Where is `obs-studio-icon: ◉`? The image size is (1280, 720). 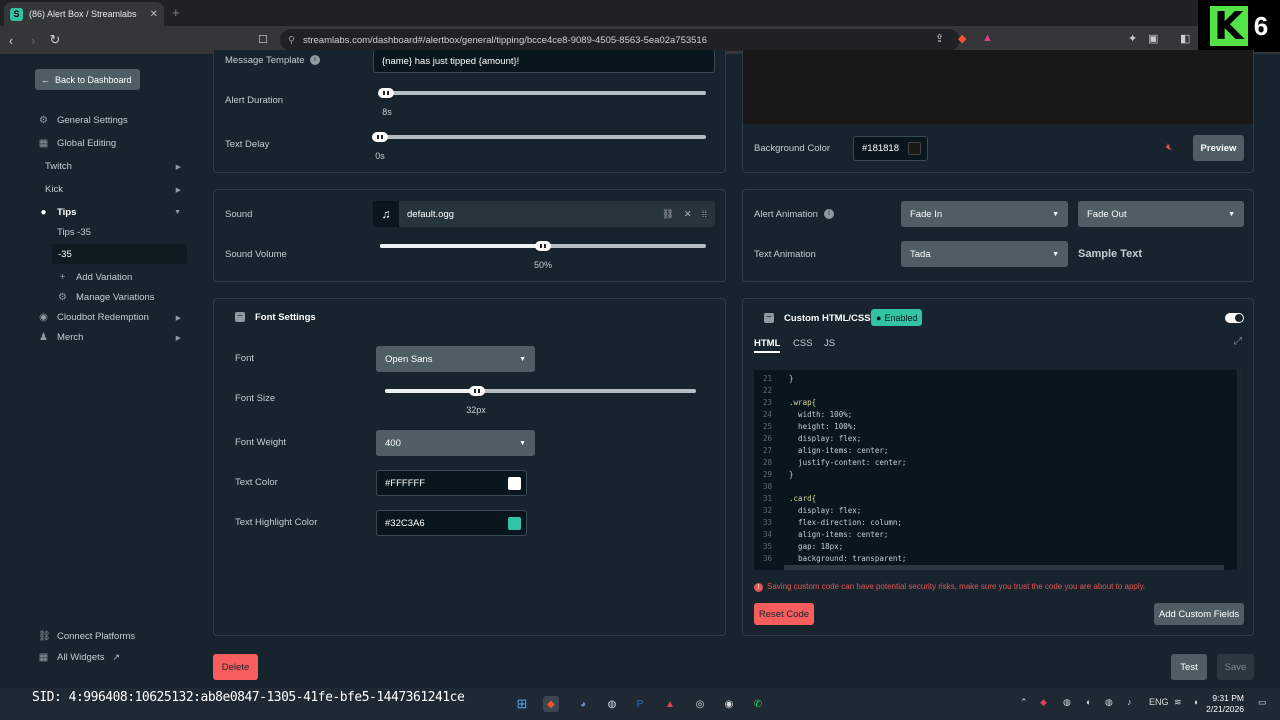
obs-studio-icon: ◉ is located at coordinates (729, 704).